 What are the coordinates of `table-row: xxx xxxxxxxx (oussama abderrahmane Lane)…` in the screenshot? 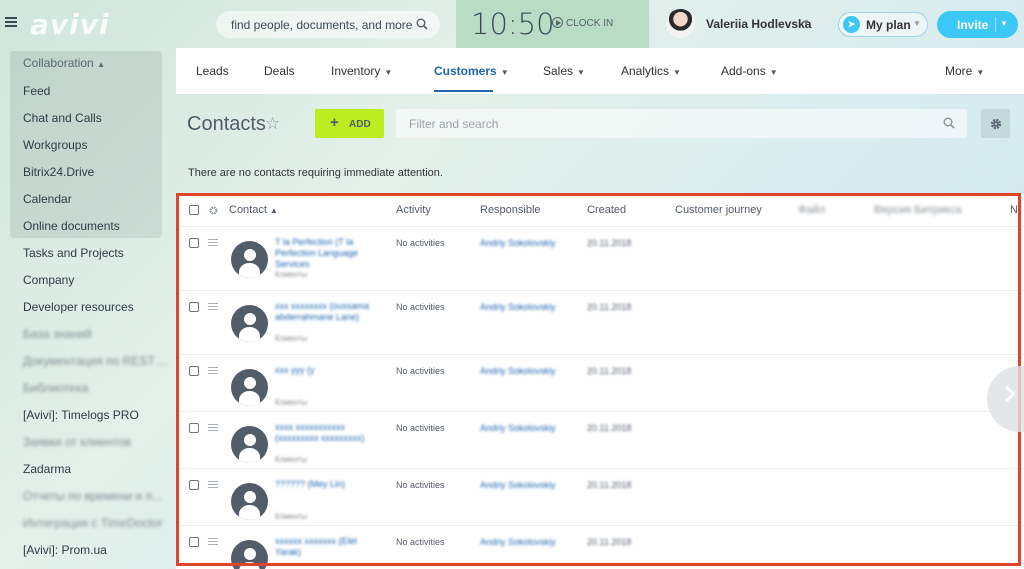 It's located at (600, 323).